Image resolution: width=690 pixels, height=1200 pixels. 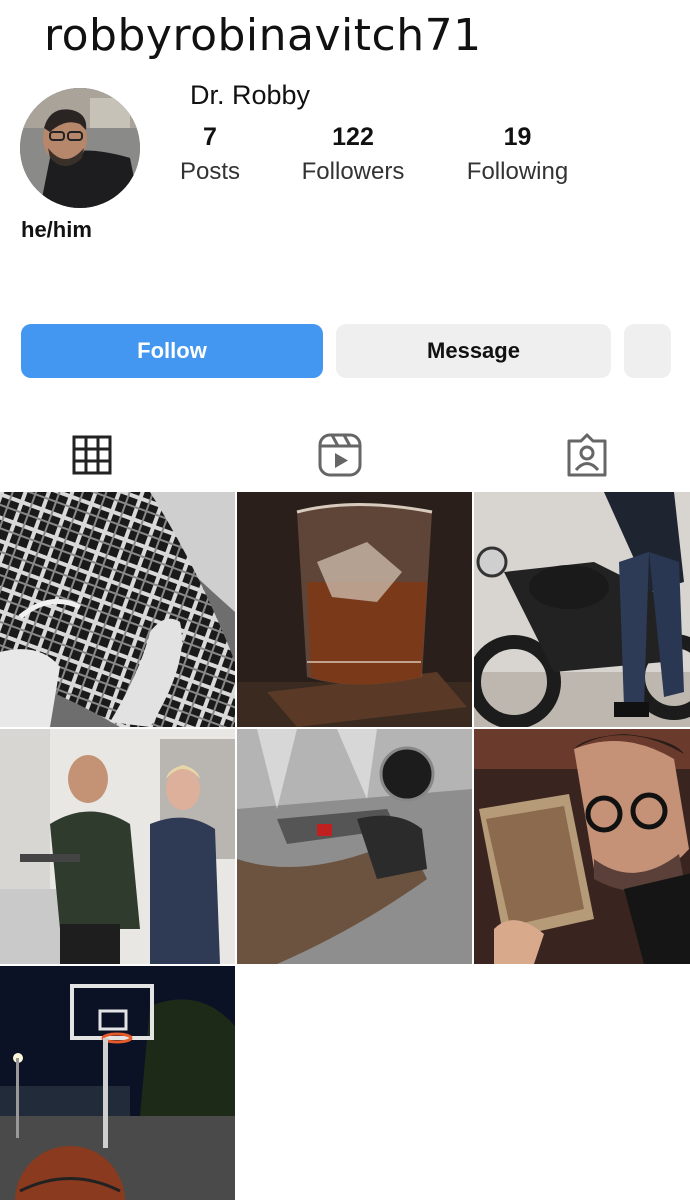 I want to click on follow-button: Follow, so click(x=172, y=351).